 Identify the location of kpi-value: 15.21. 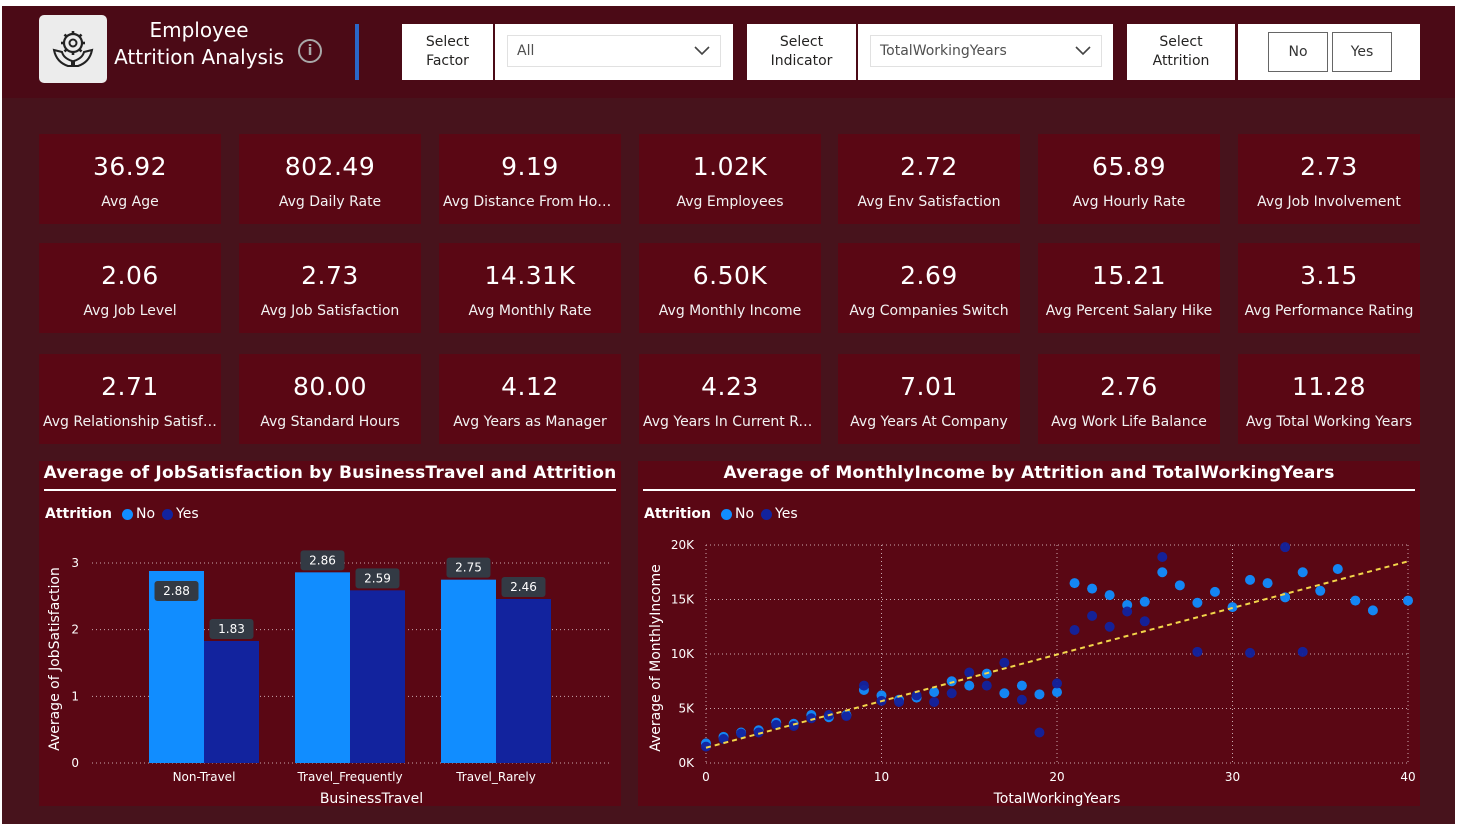
(1129, 275).